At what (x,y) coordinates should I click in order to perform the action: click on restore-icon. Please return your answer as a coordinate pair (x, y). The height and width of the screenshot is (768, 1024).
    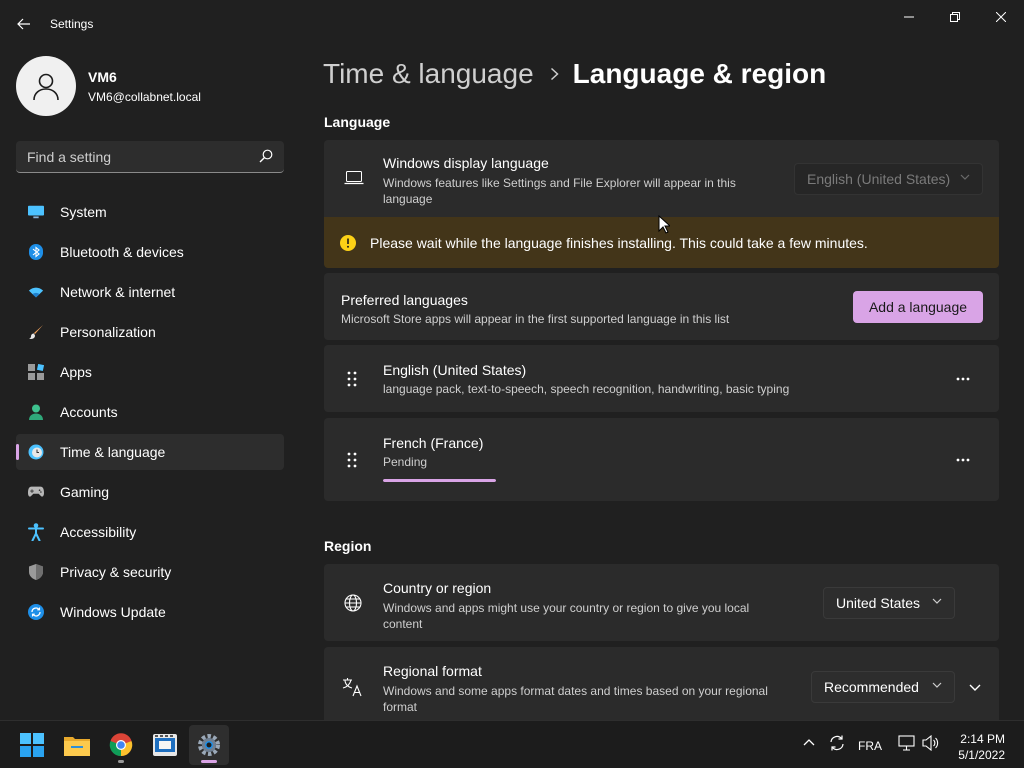
    Looking at the image, I should click on (955, 17).